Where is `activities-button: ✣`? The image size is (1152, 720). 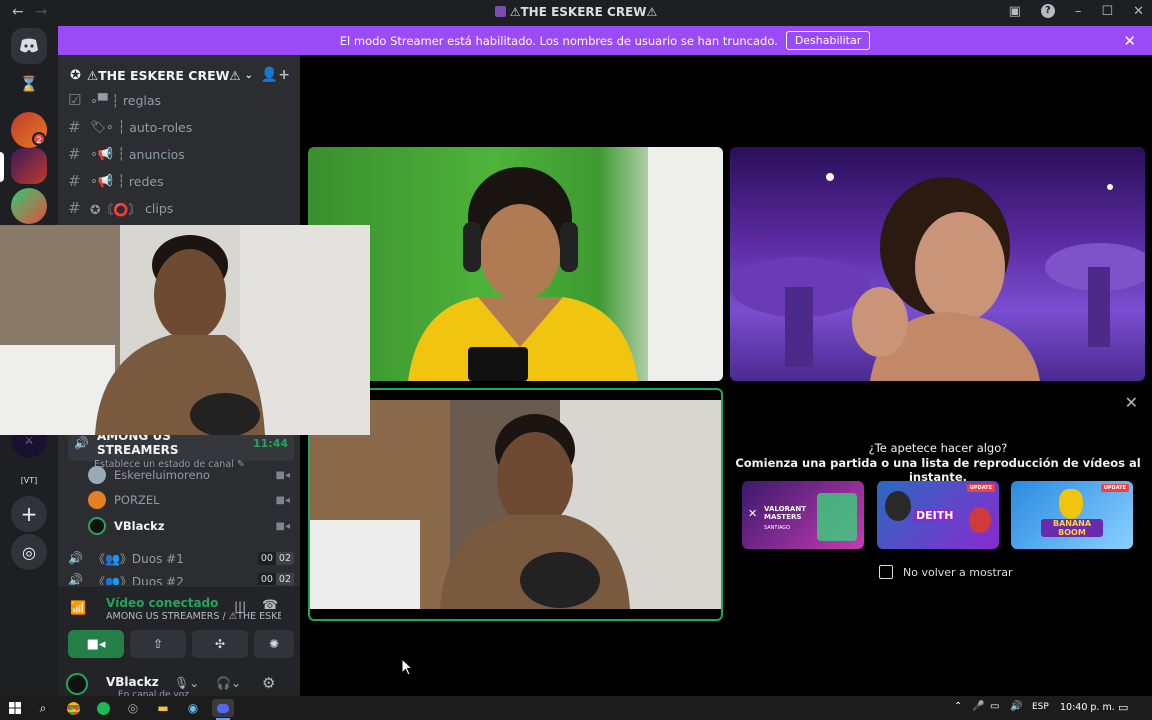
activities-button: ✣ is located at coordinates (220, 644).